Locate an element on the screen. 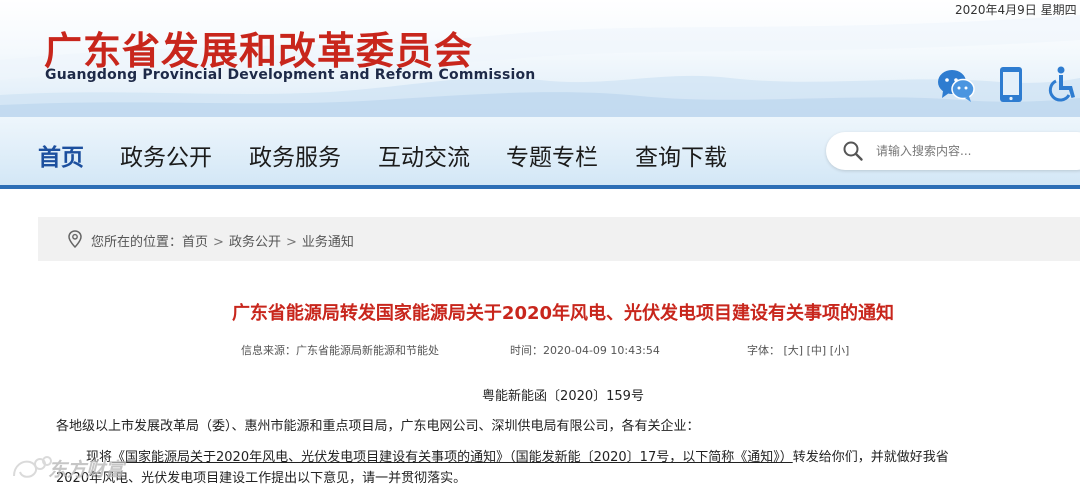 Image resolution: width=1080 pixels, height=488 pixels. font-size-label: 字体： is located at coordinates (763, 350).